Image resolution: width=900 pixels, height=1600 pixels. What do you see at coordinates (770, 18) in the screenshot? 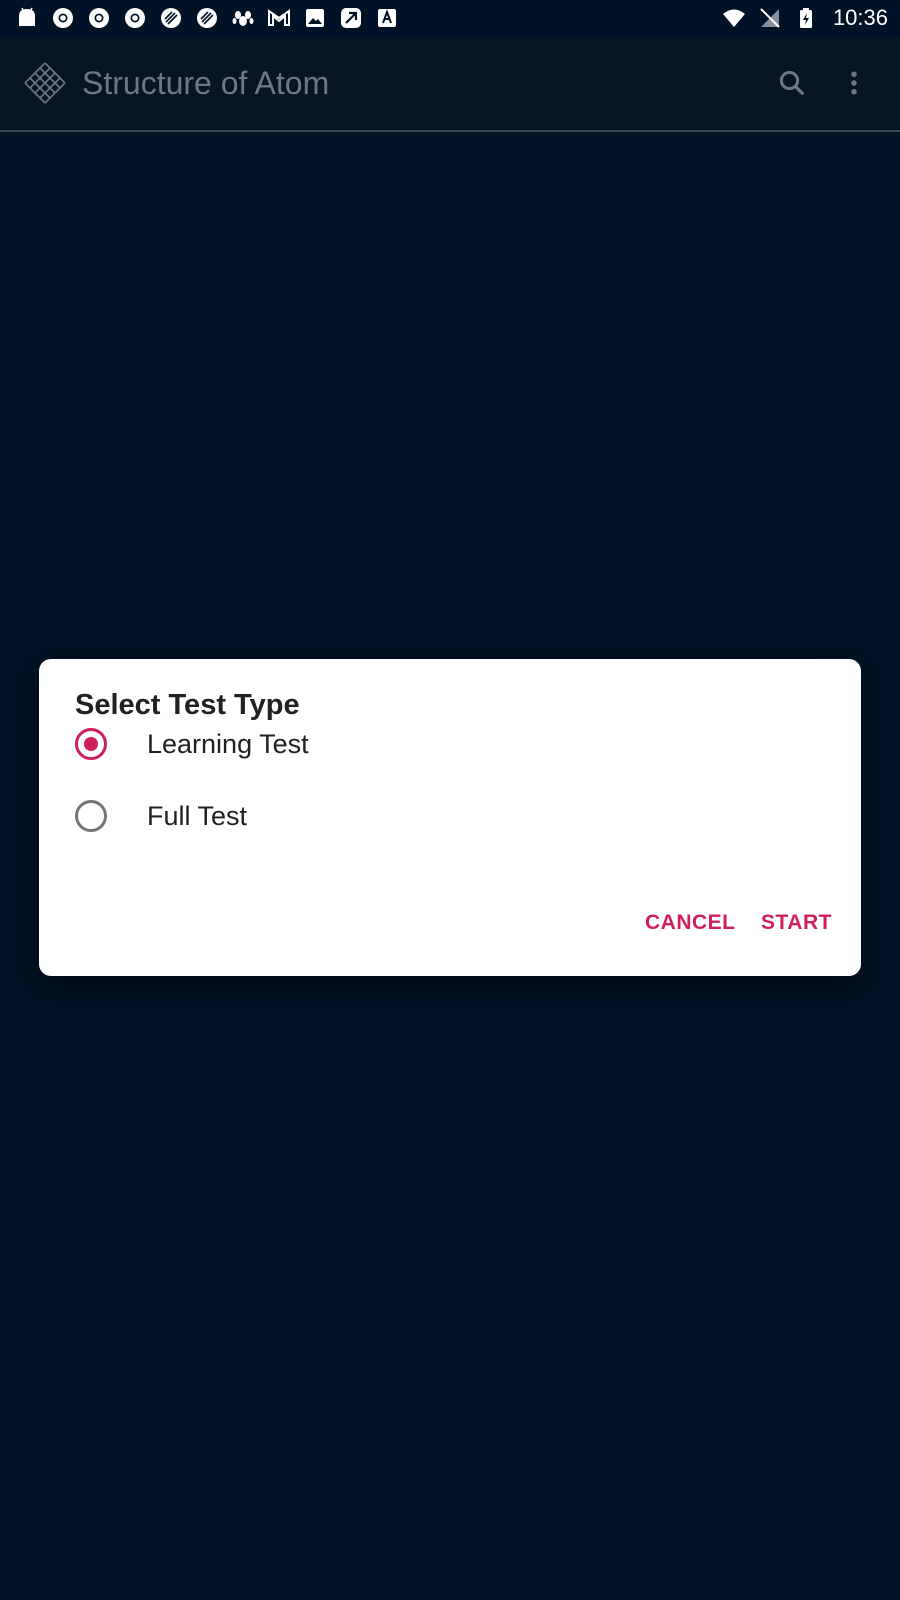
I see `no-signal-icon` at bounding box center [770, 18].